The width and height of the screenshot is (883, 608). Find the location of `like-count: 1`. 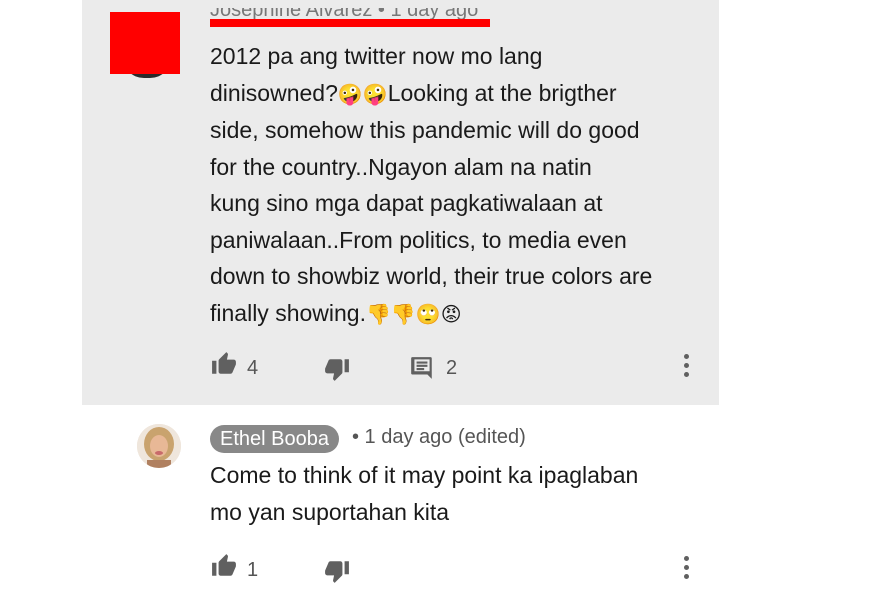

like-count: 1 is located at coordinates (253, 570).